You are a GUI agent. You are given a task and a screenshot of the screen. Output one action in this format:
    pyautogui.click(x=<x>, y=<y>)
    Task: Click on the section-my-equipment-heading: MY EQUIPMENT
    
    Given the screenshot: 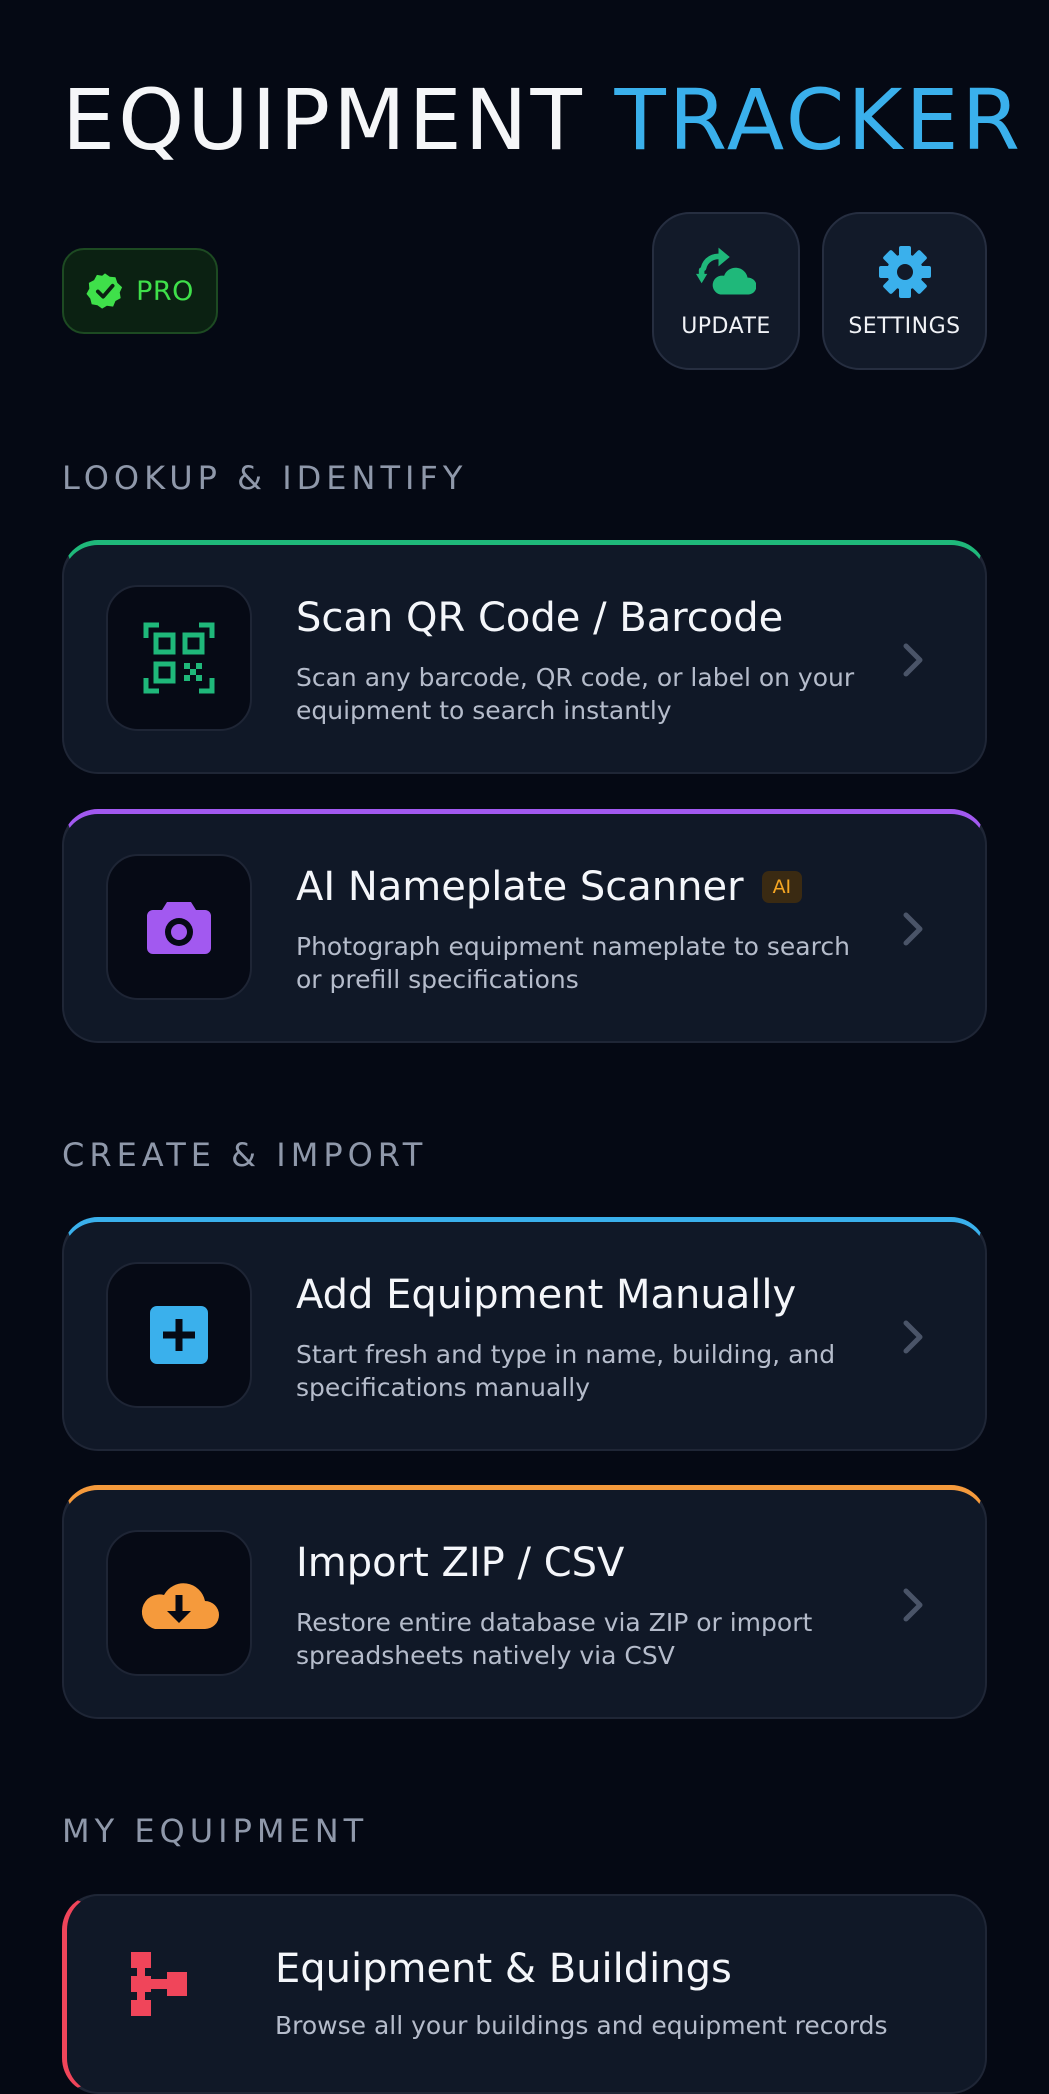 What is the action you would take?
    pyautogui.click(x=215, y=1831)
    